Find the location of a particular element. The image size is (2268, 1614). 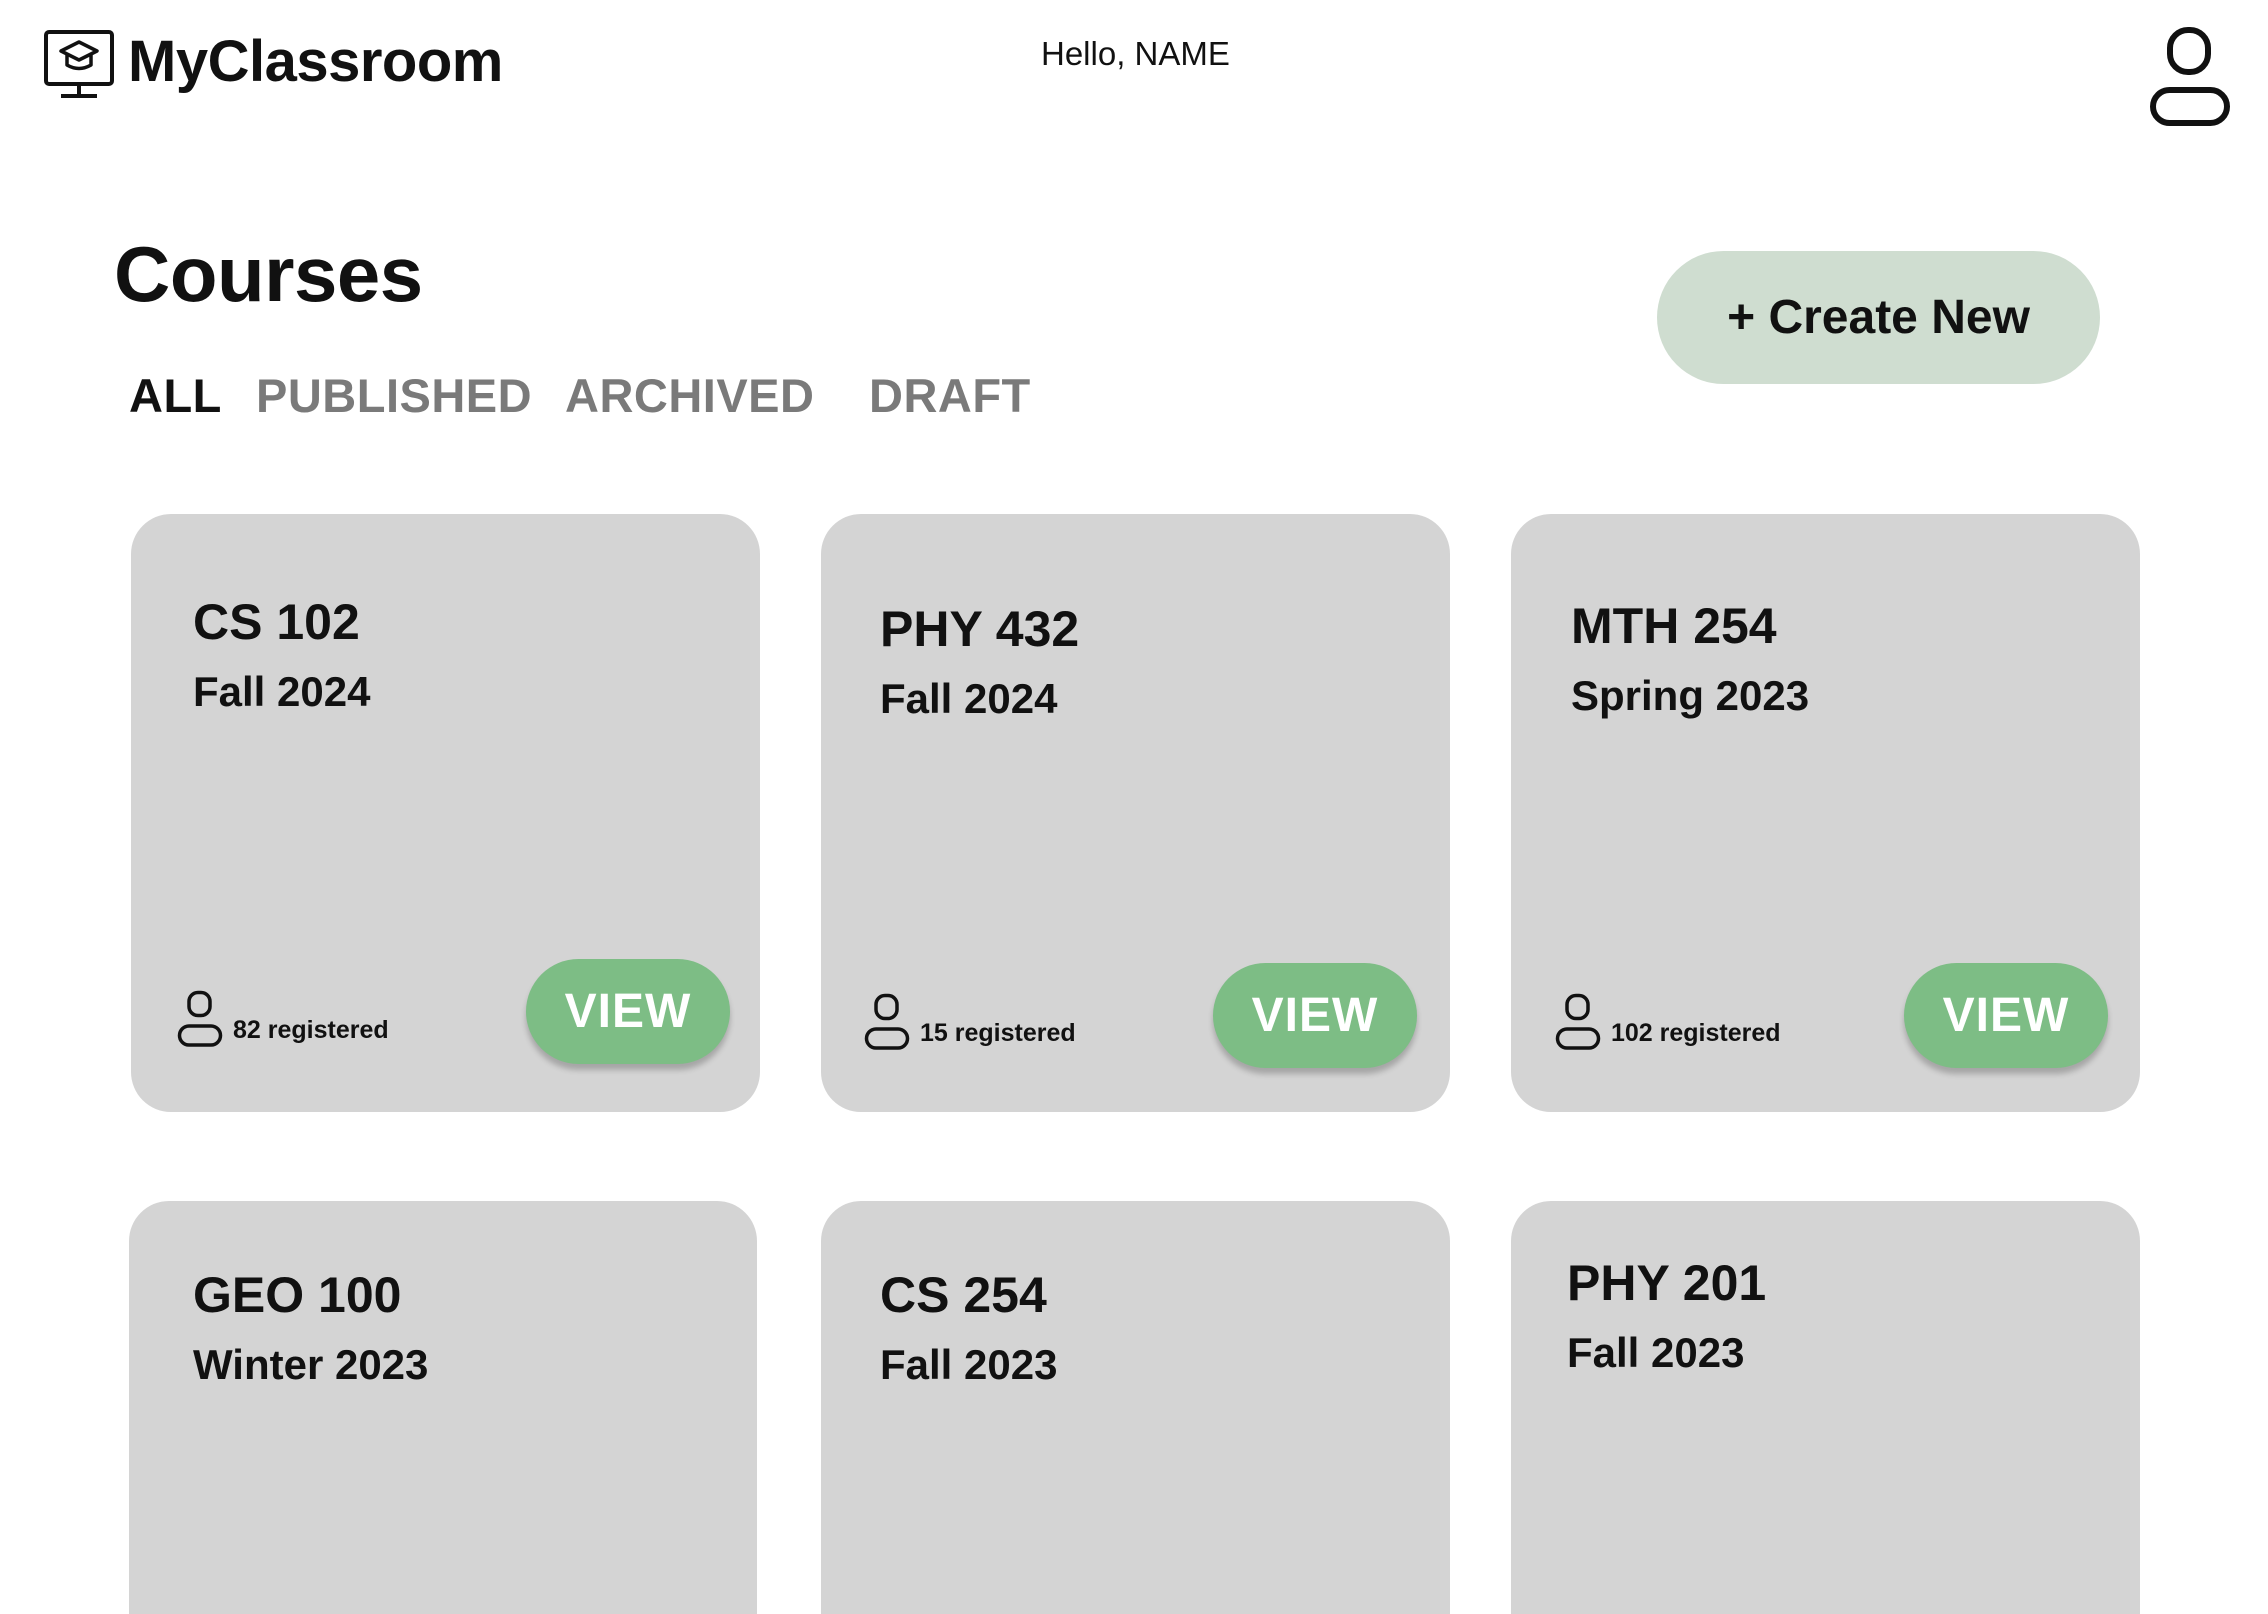

greeting-text: Hello, NAME is located at coordinates (1135, 53).